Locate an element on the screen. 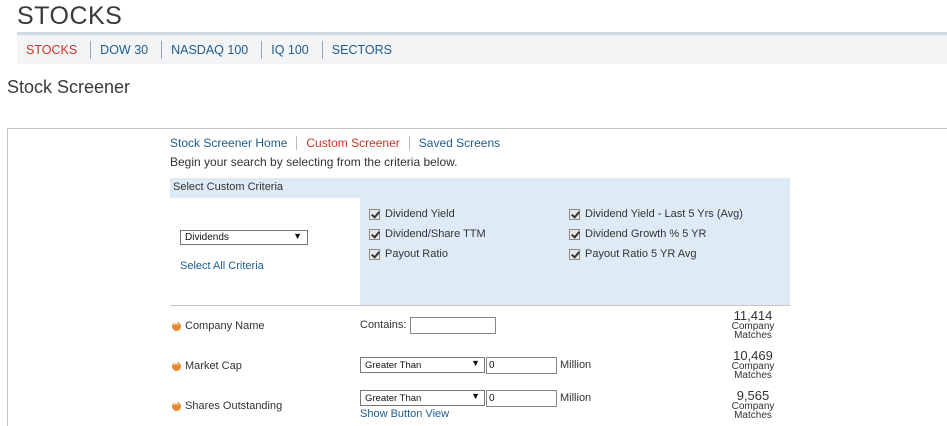 Image resolution: width=947 pixels, height=426 pixels. category-select-value: Dividends is located at coordinates (207, 237).